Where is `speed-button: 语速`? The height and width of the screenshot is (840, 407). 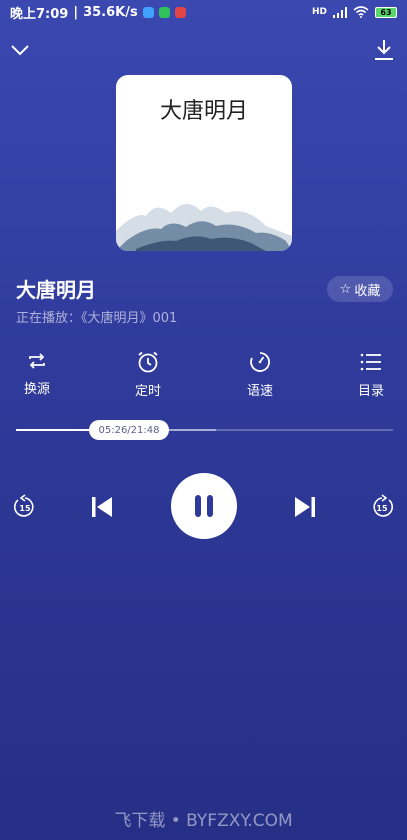
speed-button: 语速 is located at coordinates (260, 374).